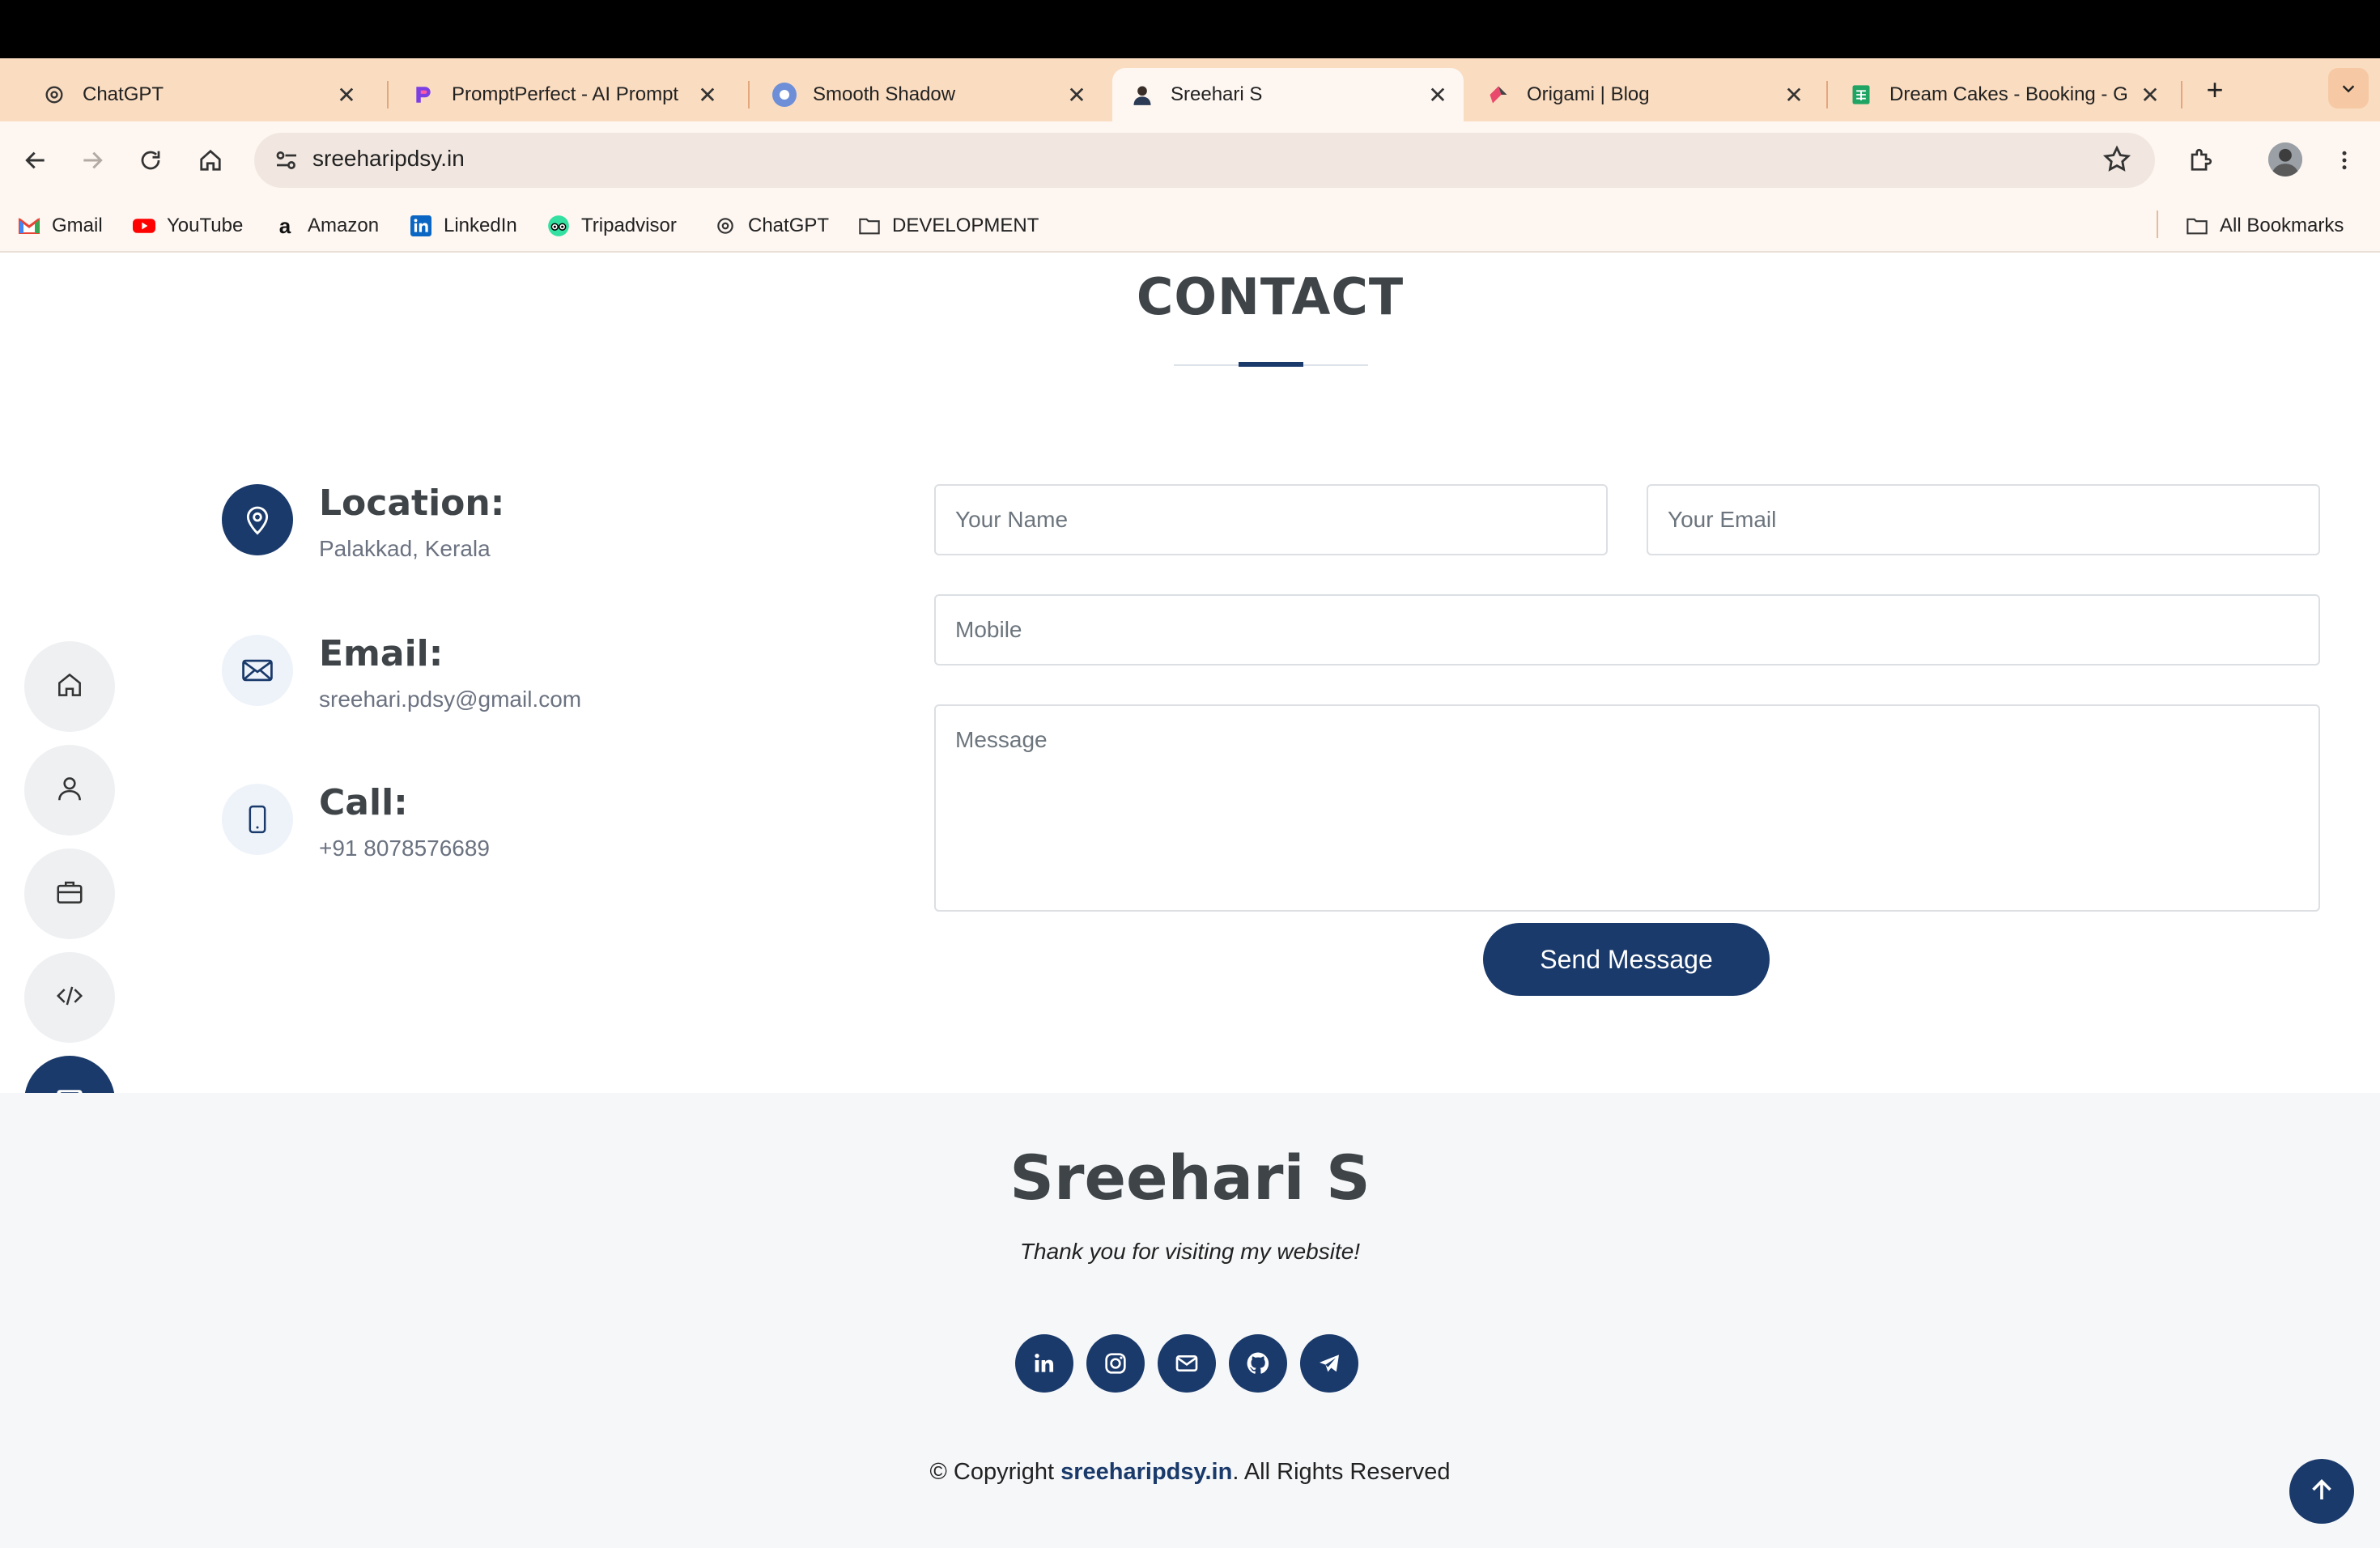 This screenshot has height=1548, width=2380. What do you see at coordinates (784, 95) in the screenshot?
I see `smooth-shadow-icon` at bounding box center [784, 95].